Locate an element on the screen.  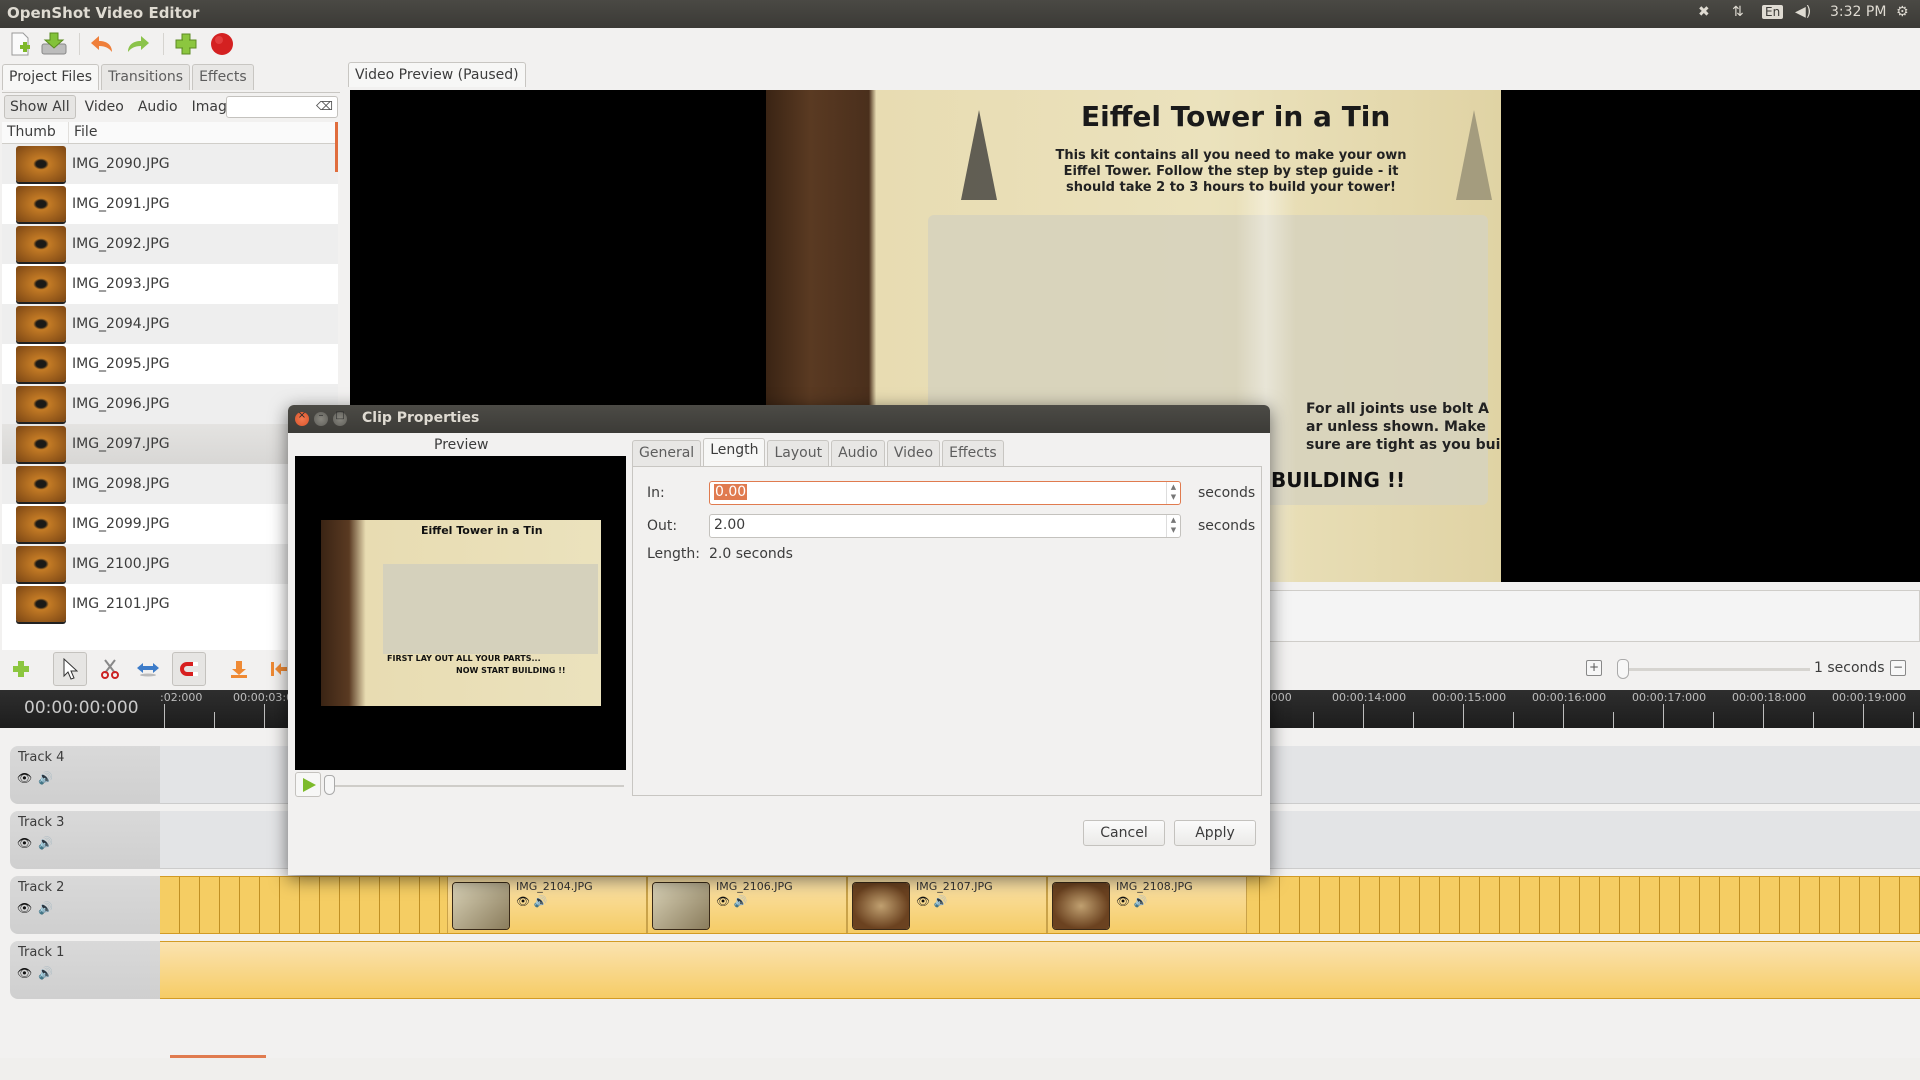
zoom-in-button: + is located at coordinates (1594, 668).